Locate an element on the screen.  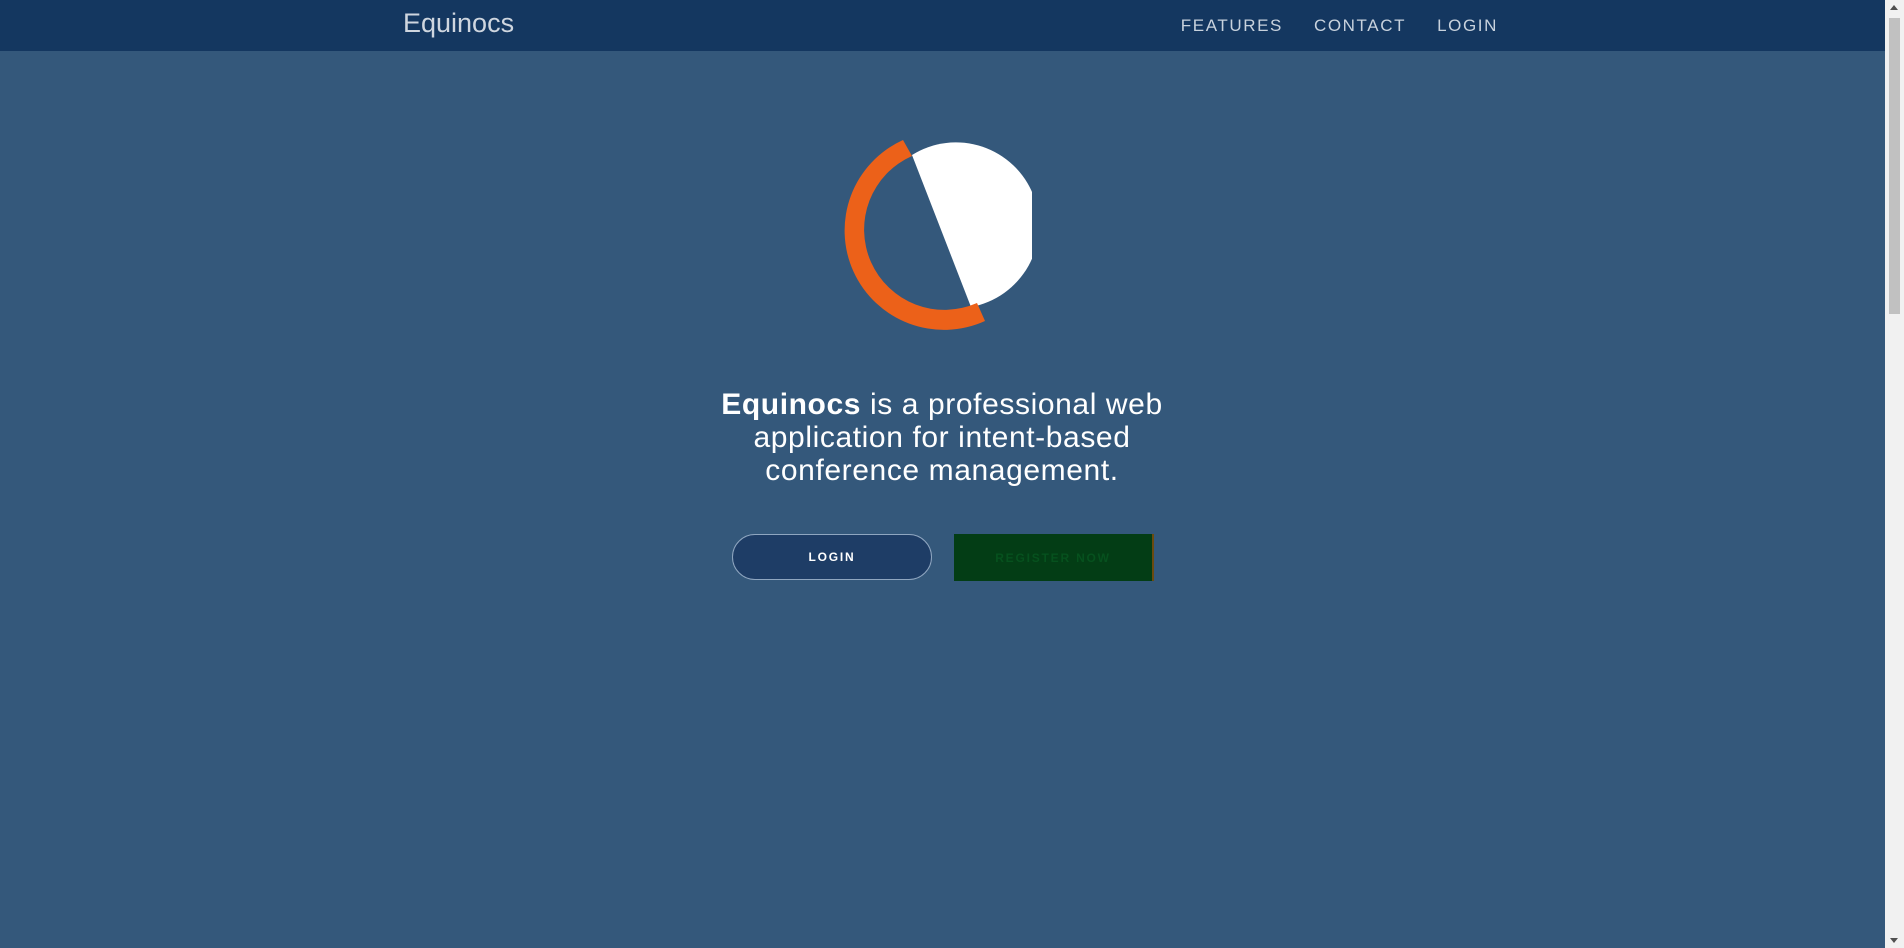
nav-links: FEATURES CONTACT LOGIN is located at coordinates (1339, 25).